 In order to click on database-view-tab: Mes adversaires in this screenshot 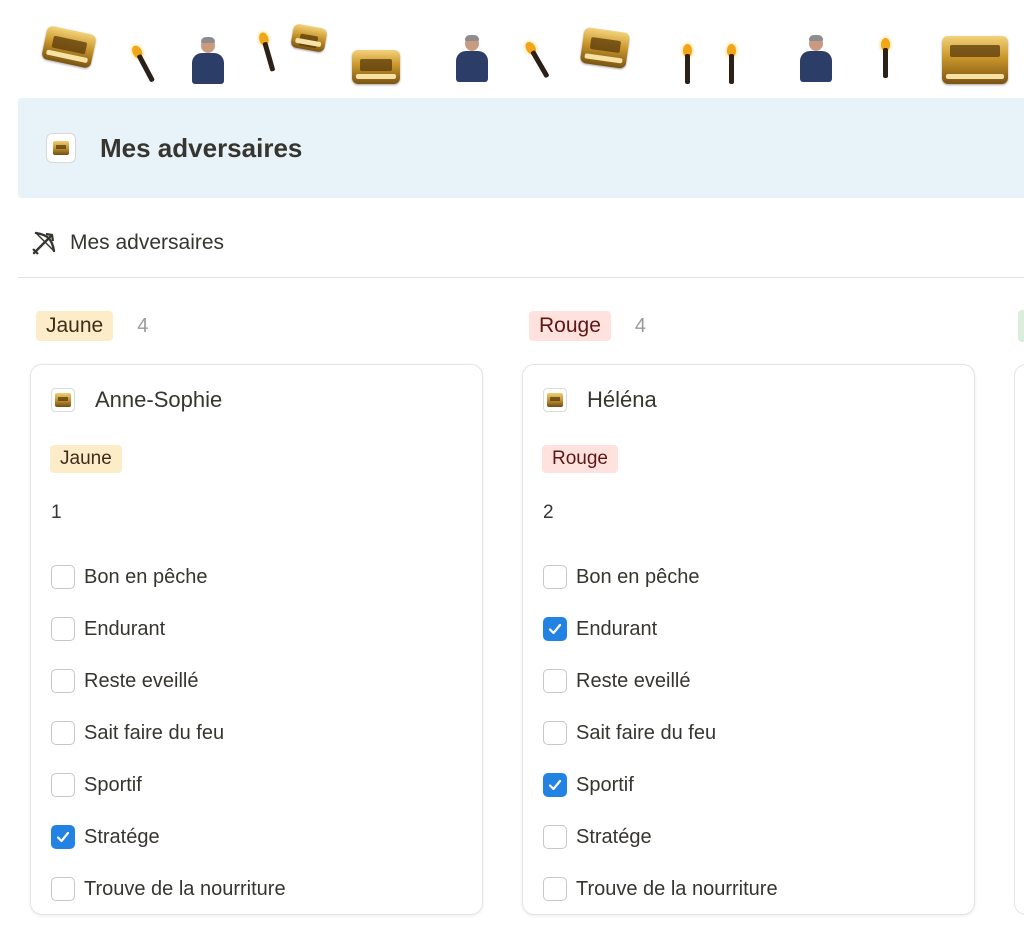, I will do `click(127, 243)`.